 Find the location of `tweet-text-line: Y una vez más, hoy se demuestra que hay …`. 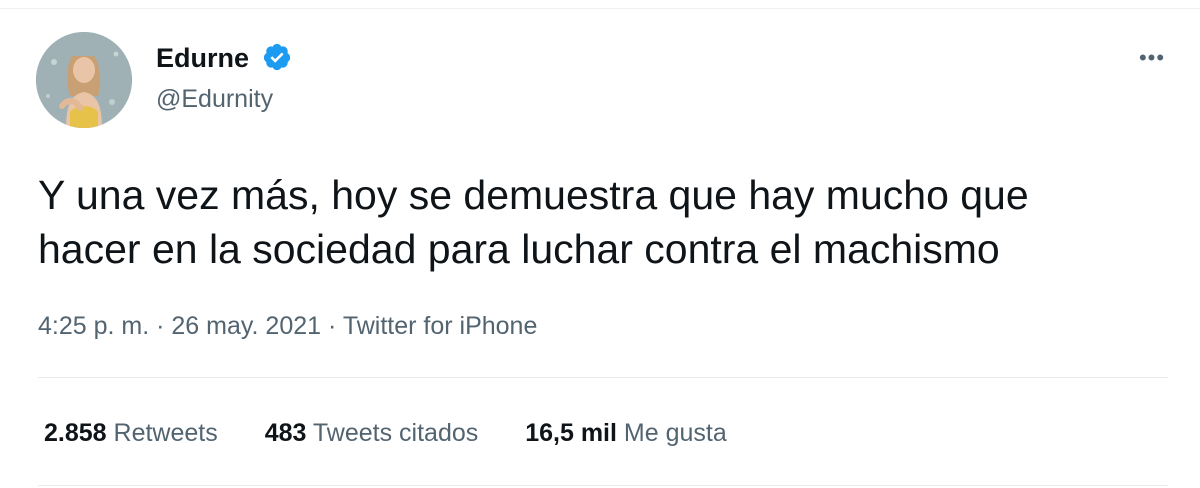

tweet-text-line: Y una vez más, hoy se demuestra que hay … is located at coordinates (533, 195).